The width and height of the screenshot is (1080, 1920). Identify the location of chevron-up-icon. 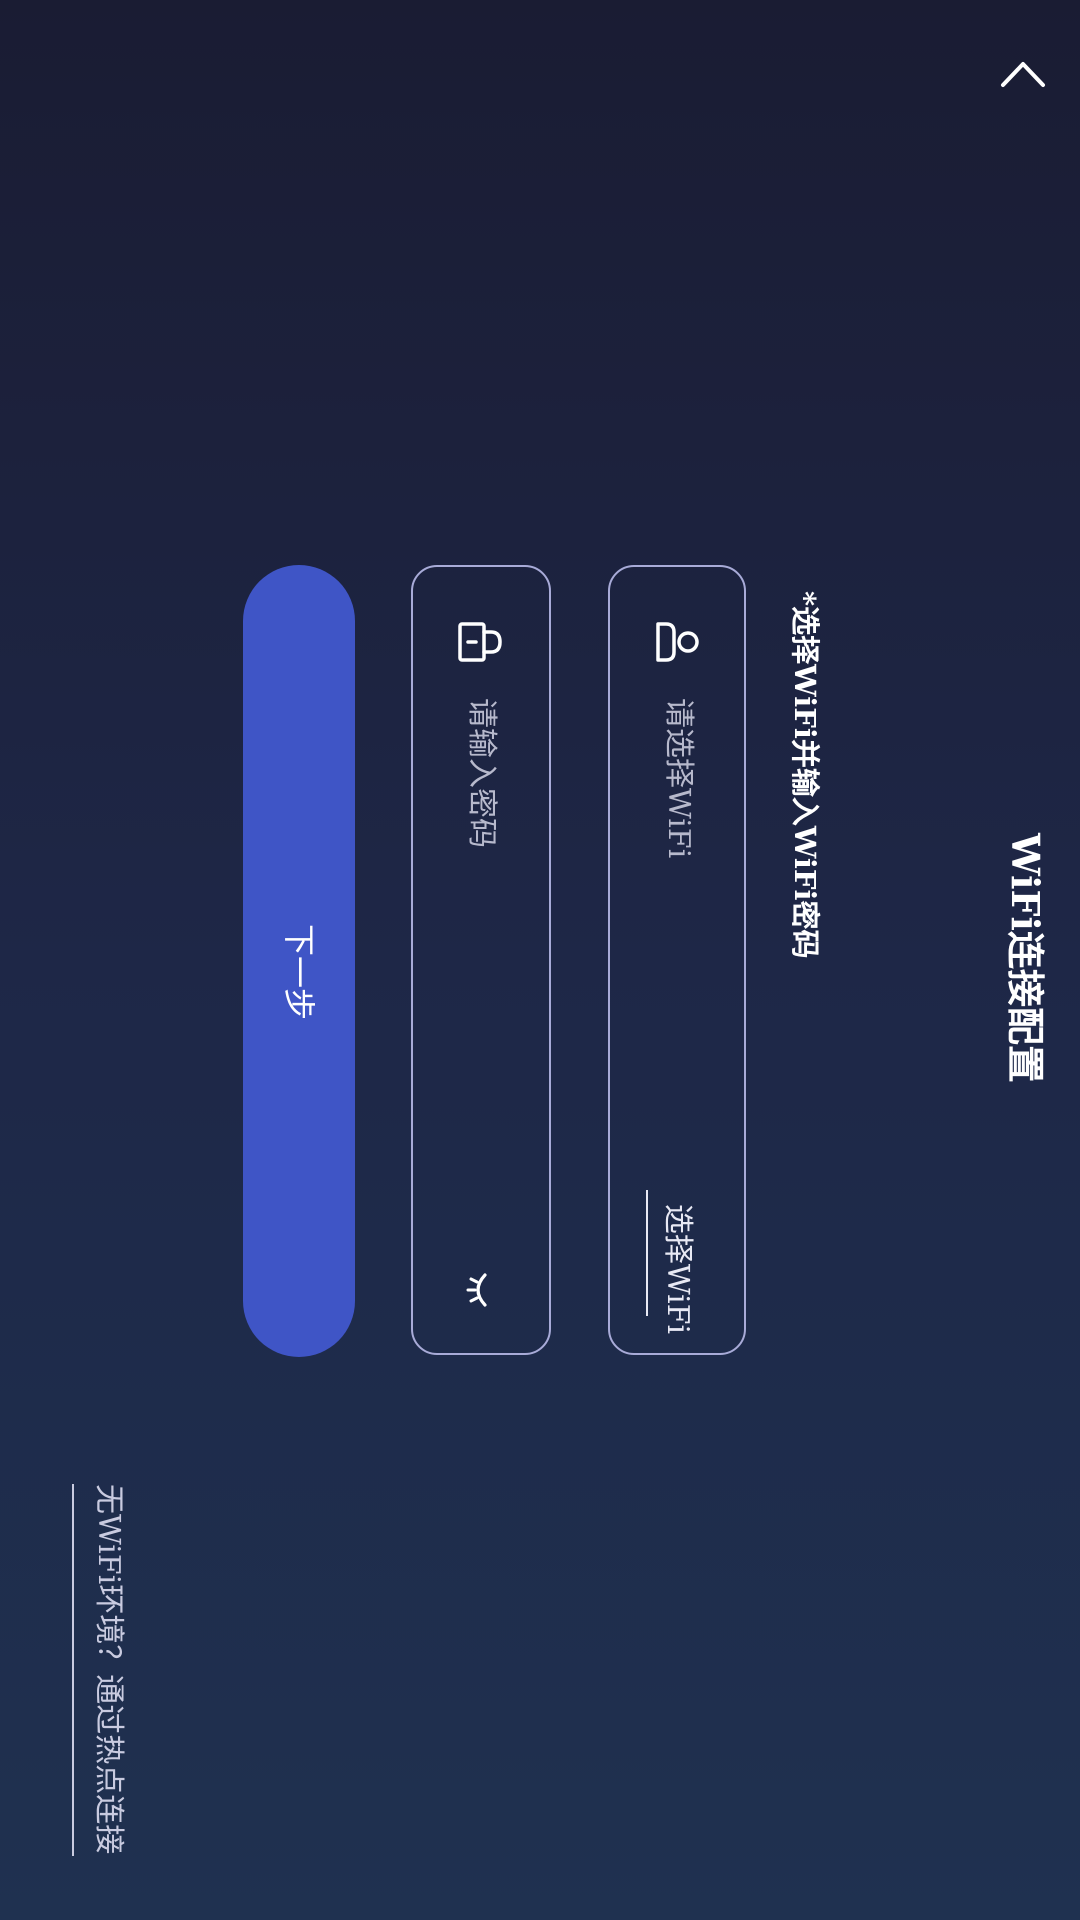
(1023, 73).